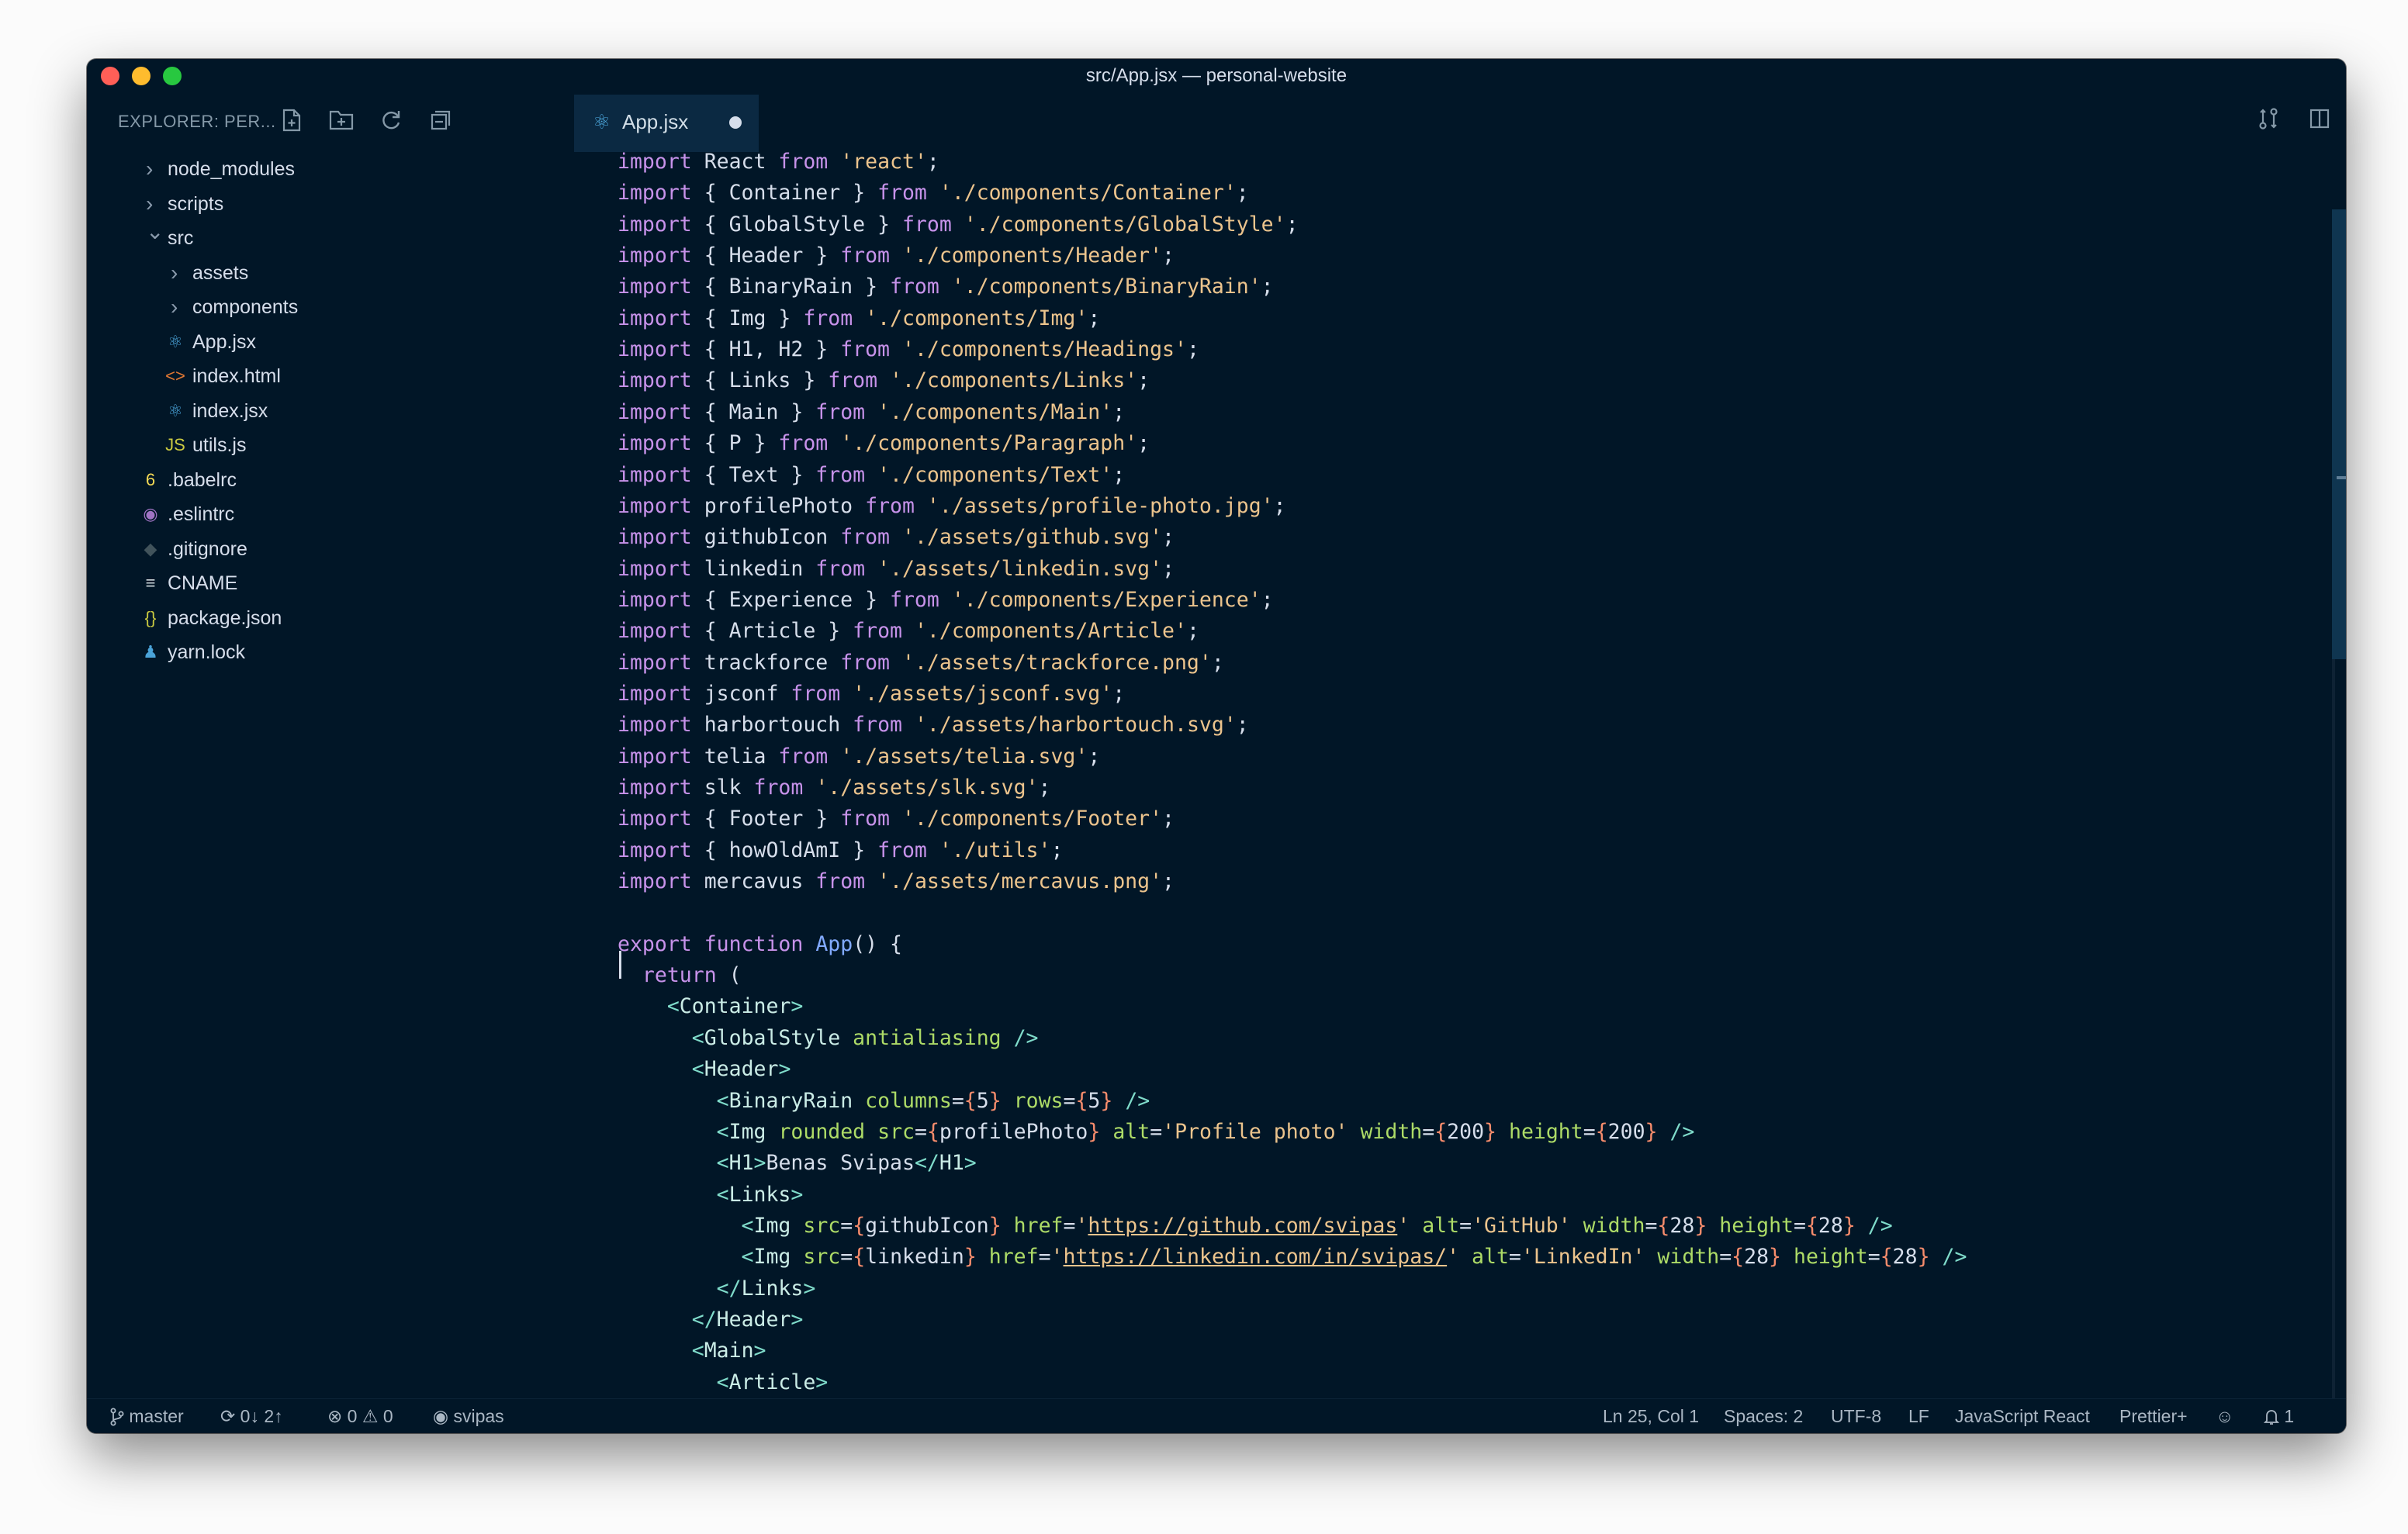 The image size is (2408, 1534). What do you see at coordinates (747, 318) in the screenshot?
I see `code-token: { Img }` at bounding box center [747, 318].